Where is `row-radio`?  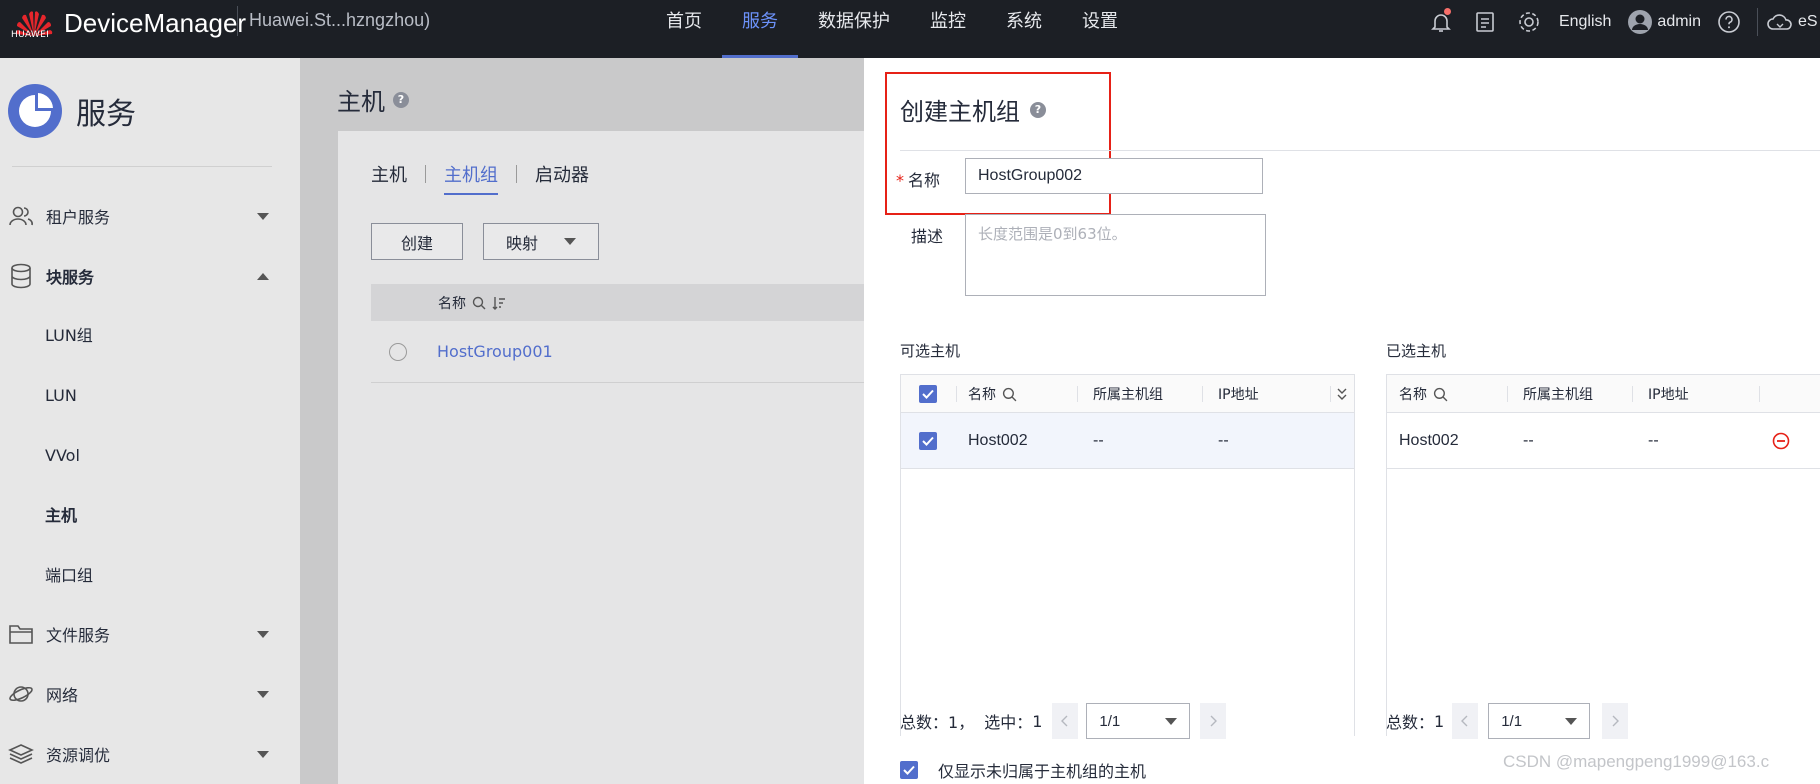
row-radio is located at coordinates (398, 351).